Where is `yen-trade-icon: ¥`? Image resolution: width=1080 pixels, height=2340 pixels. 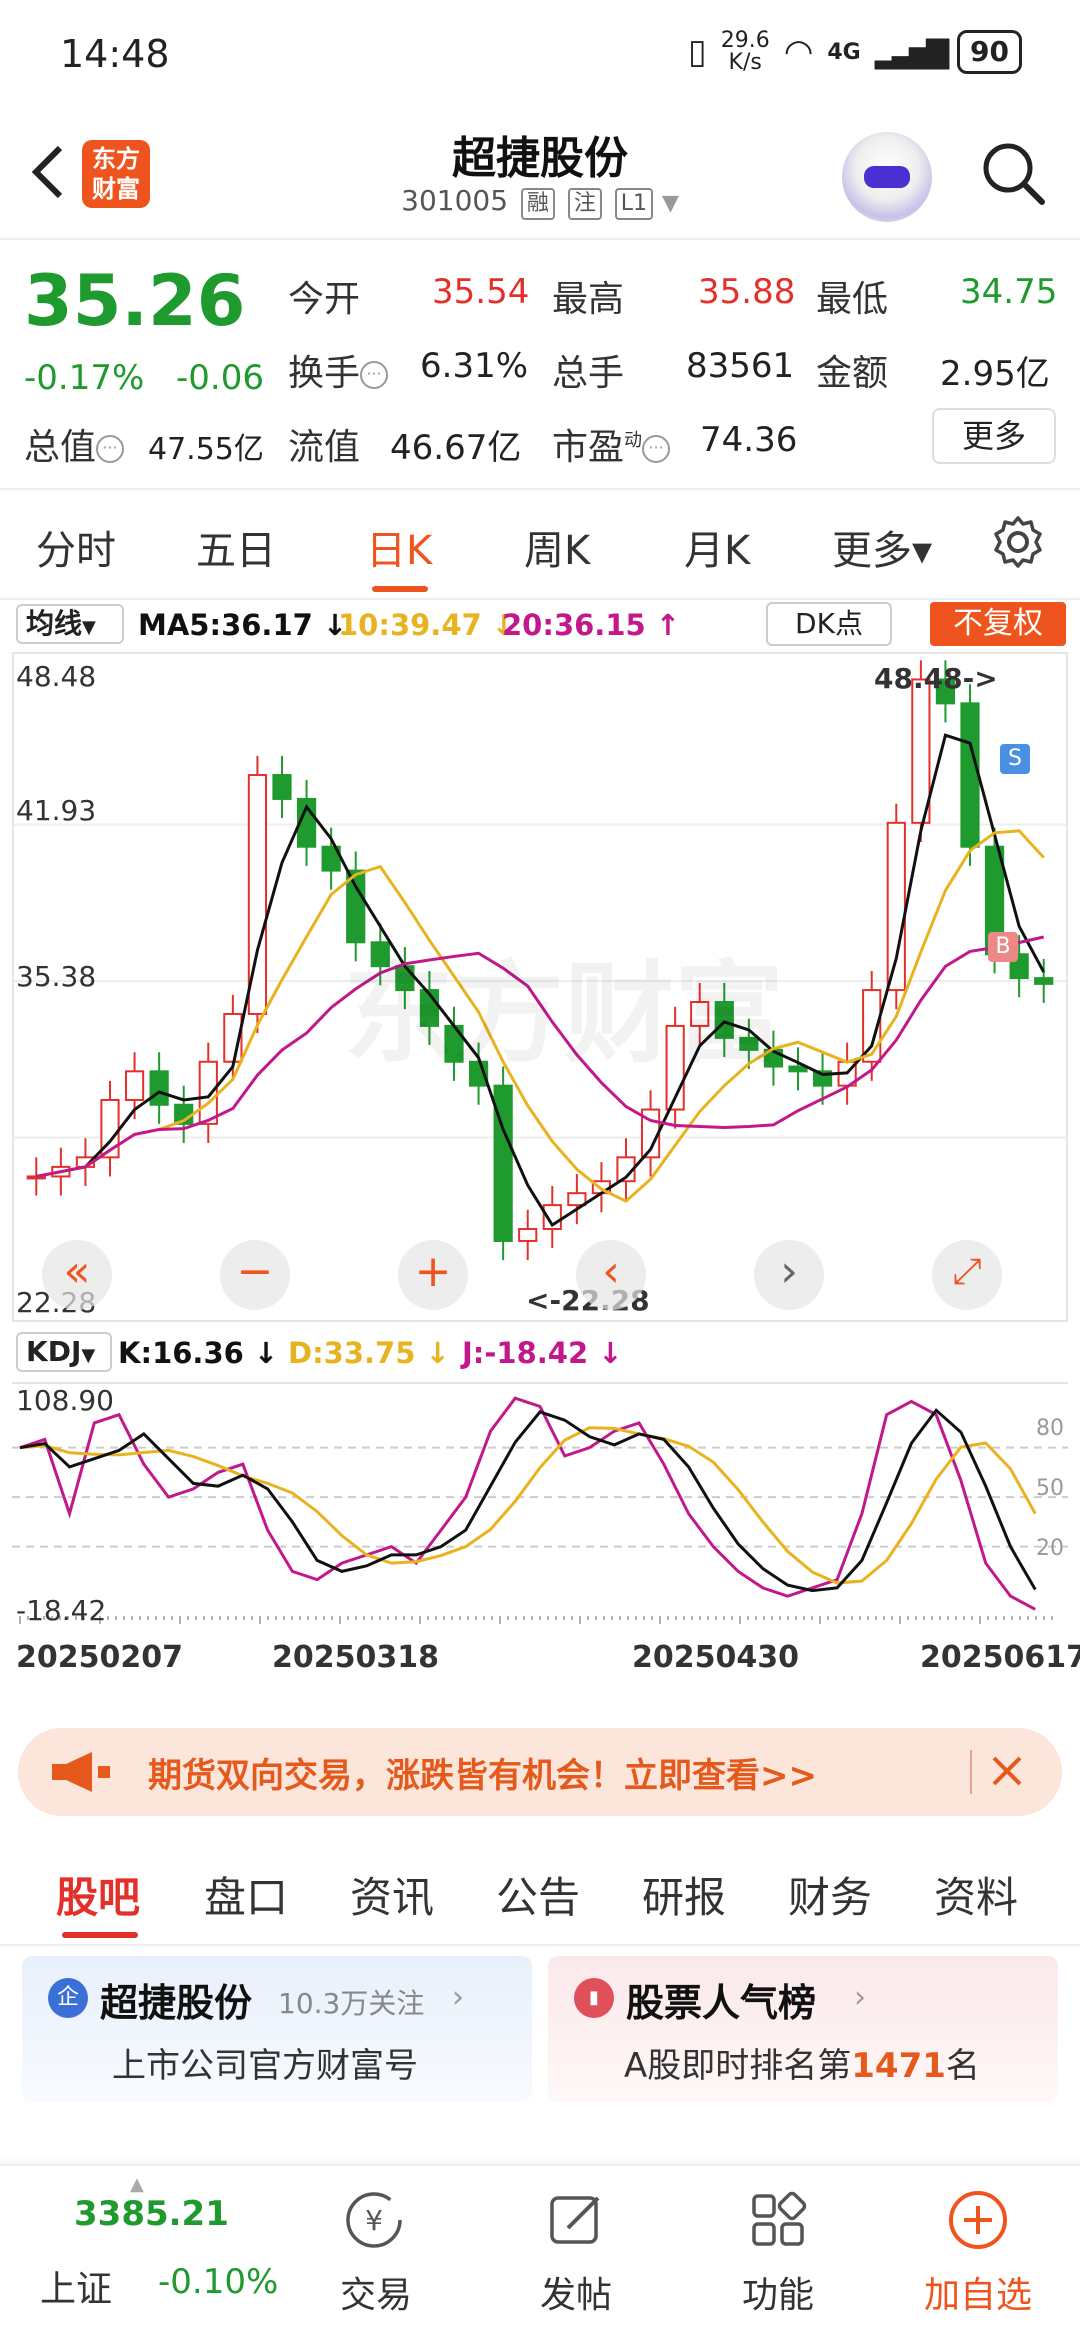 yen-trade-icon: ¥ is located at coordinates (374, 2220).